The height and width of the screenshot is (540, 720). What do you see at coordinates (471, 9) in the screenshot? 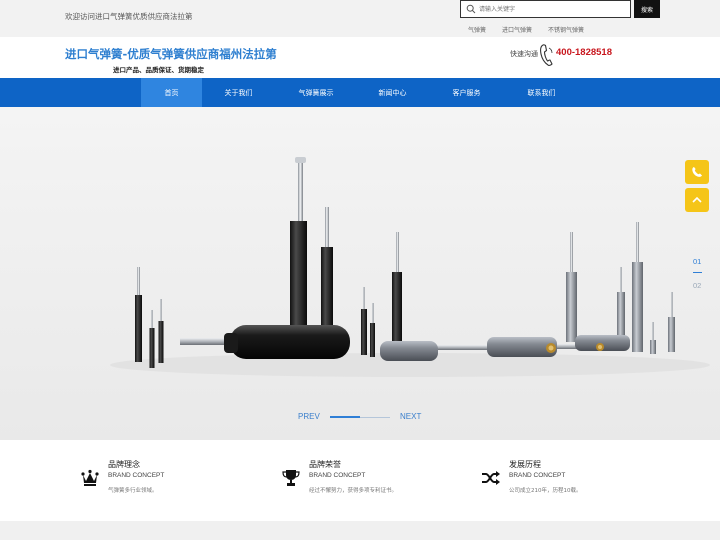
I see `search-icon` at bounding box center [471, 9].